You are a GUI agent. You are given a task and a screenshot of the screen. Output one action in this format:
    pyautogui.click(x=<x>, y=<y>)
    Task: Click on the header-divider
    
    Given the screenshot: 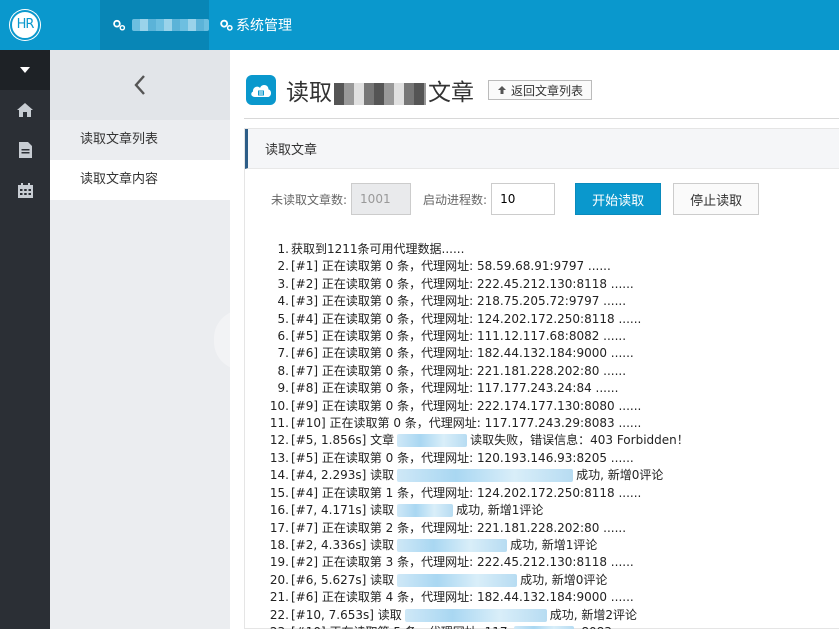 What is the action you would take?
    pyautogui.click(x=541, y=118)
    